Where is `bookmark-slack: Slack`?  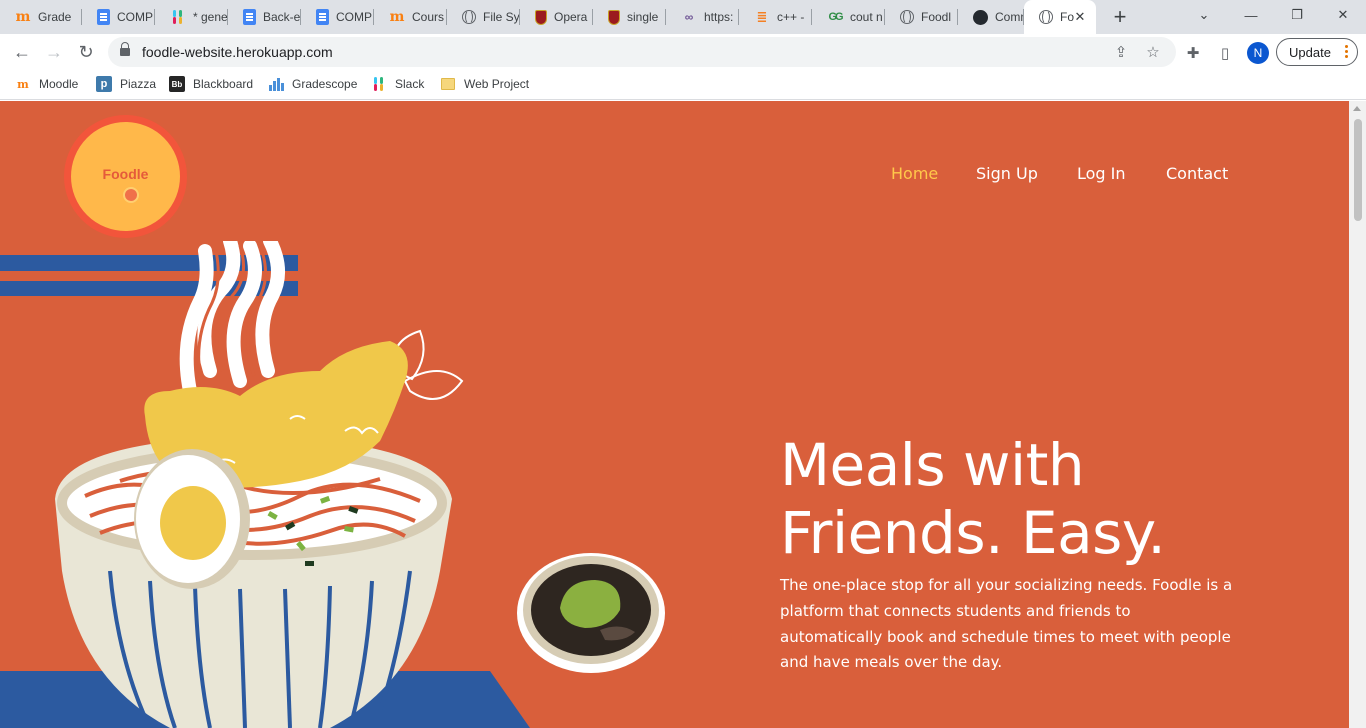
bookmark-slack: Slack is located at coordinates (397, 84).